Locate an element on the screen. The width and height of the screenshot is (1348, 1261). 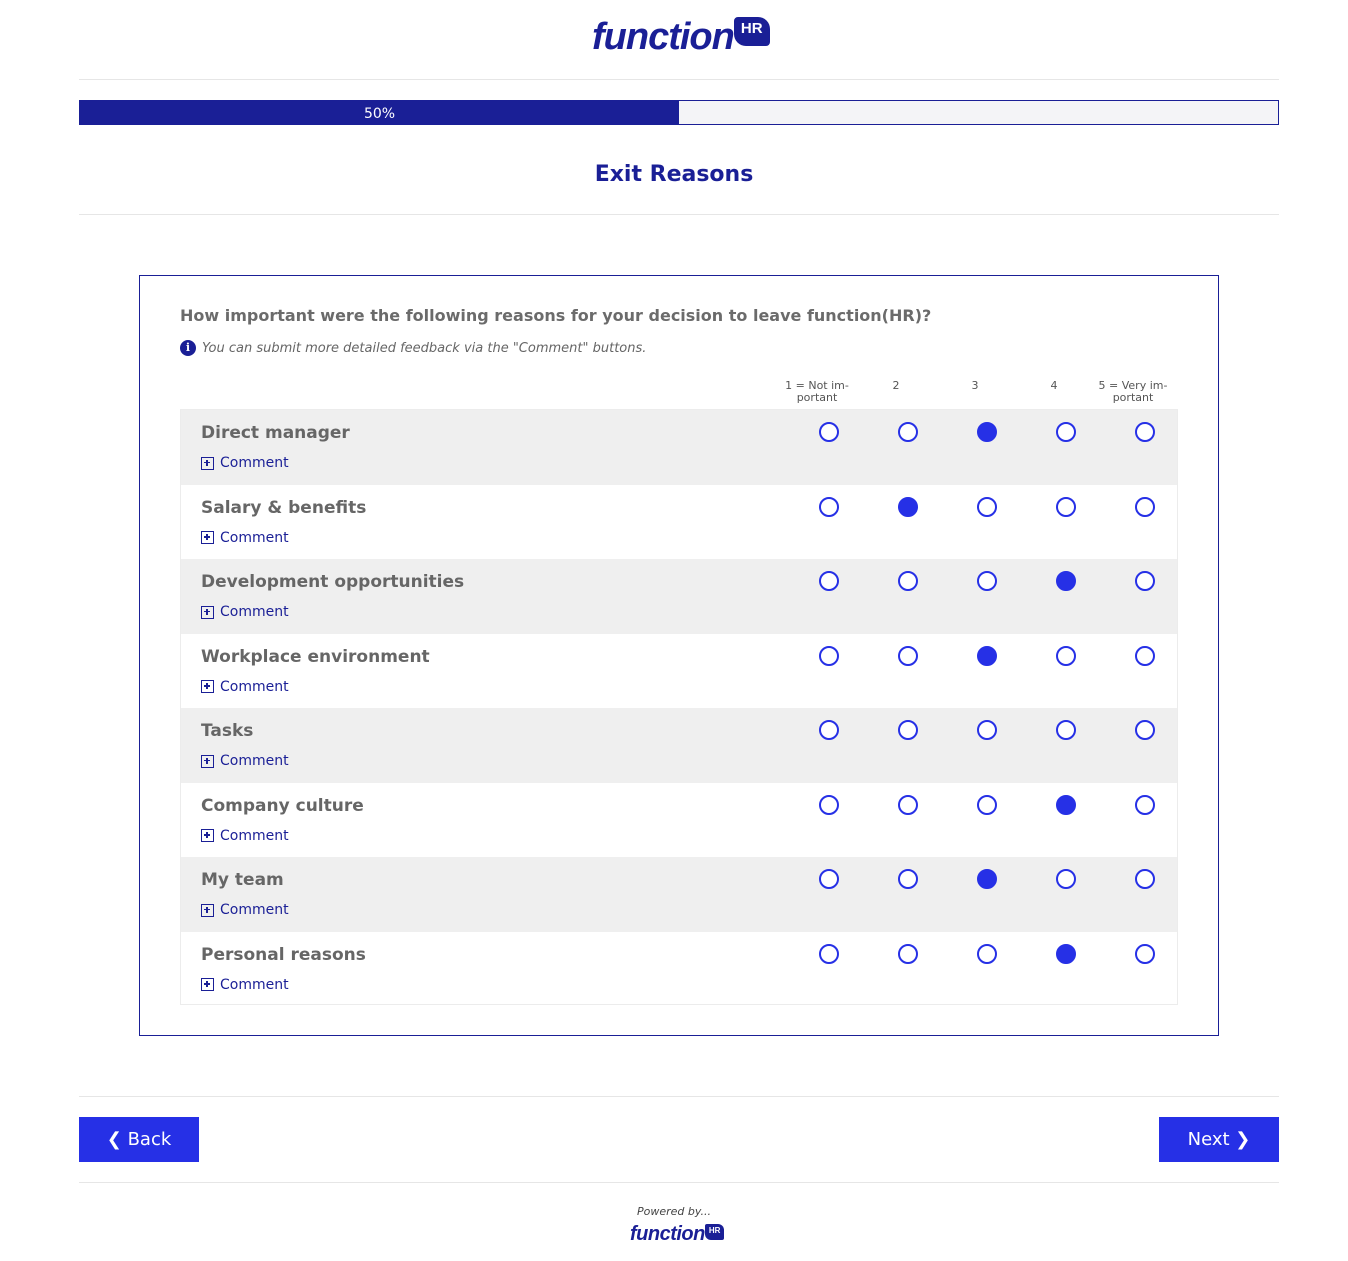
function-hr-logo: function HR is located at coordinates (681, 37).